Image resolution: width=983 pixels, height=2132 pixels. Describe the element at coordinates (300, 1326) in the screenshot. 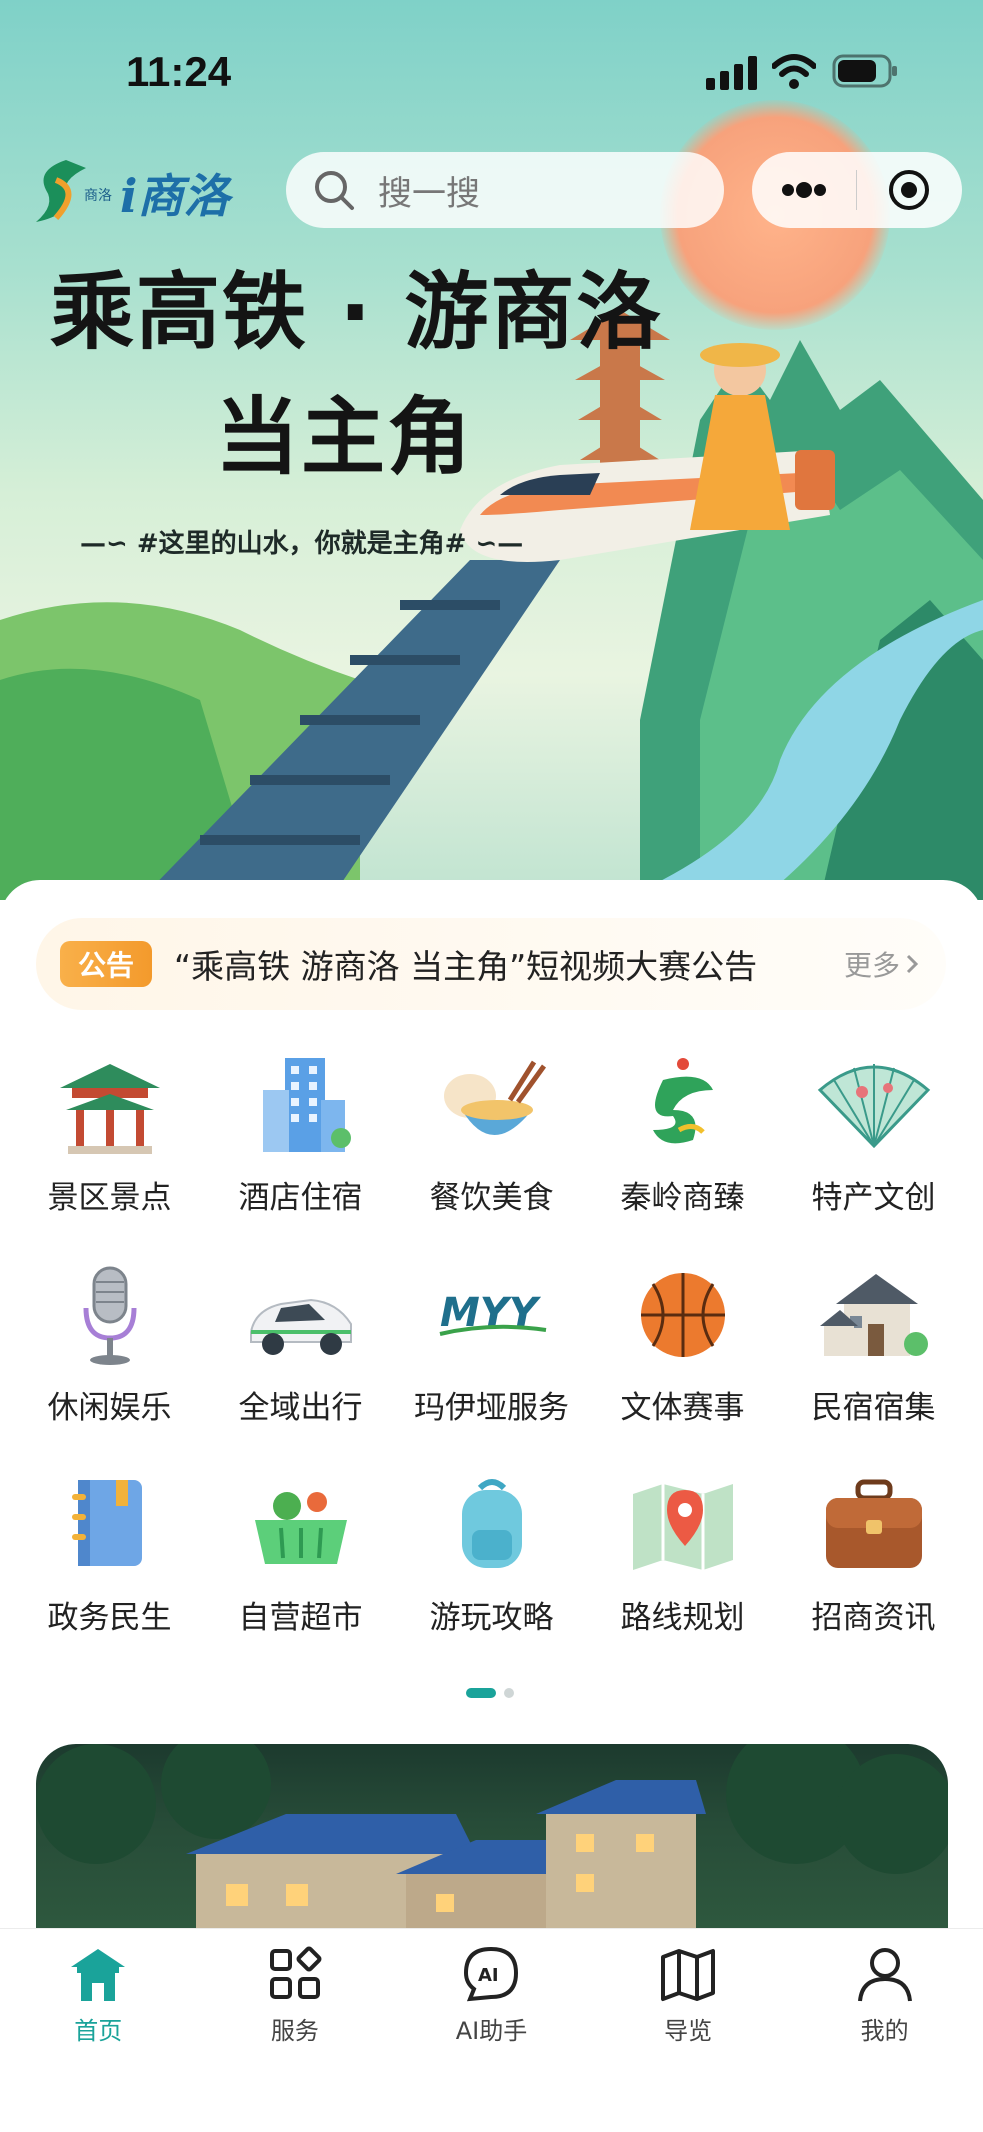

I see `car-icon` at that location.